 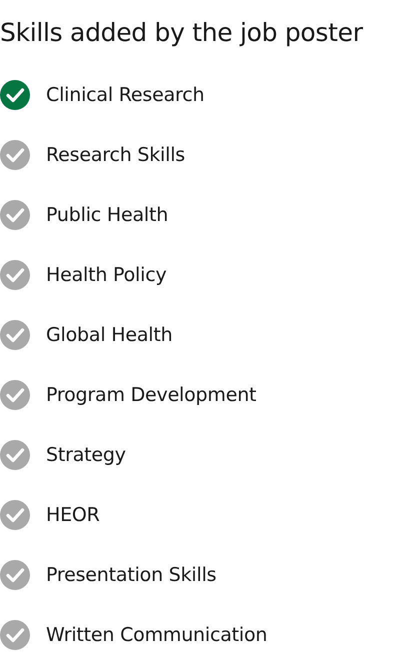 I want to click on skill-label: Written Communication, so click(x=157, y=635).